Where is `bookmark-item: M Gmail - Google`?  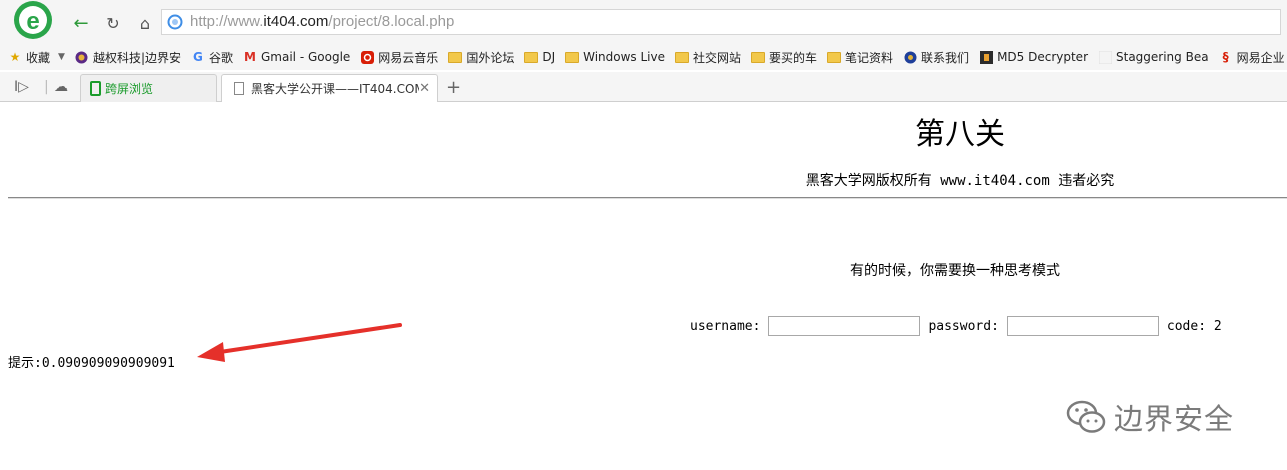
bookmark-item: M Gmail - Google is located at coordinates (296, 57).